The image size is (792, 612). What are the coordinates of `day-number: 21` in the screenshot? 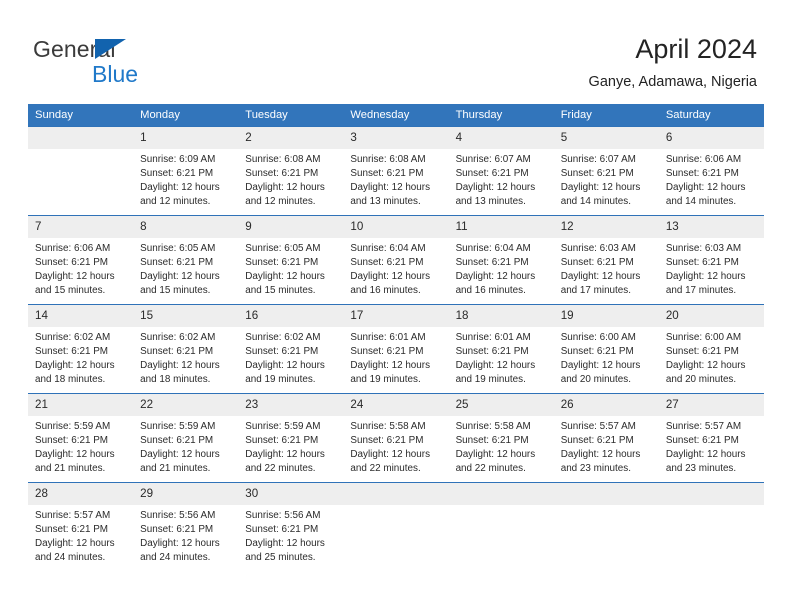 It's located at (81, 405).